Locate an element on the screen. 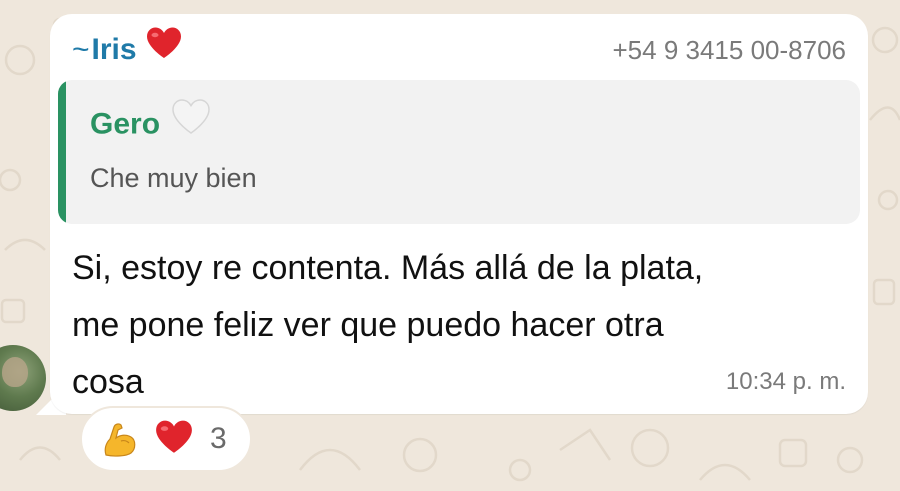 This screenshot has width=900, height=491. message-line: cosa is located at coordinates (108, 382).